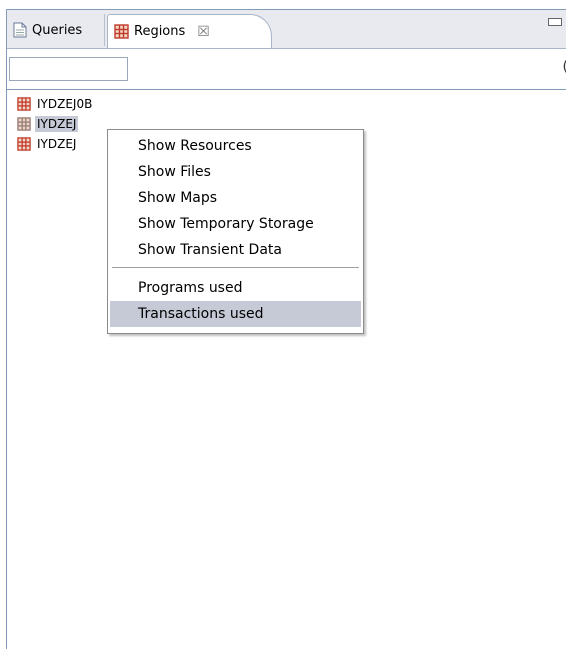  I want to click on close-icon: ☒, so click(203, 32).